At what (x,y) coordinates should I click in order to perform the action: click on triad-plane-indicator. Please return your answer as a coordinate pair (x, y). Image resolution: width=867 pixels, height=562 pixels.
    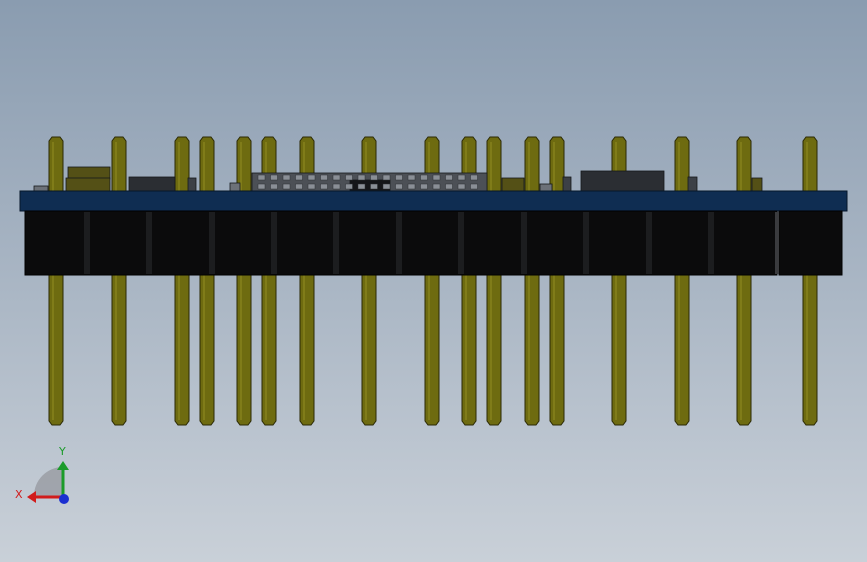
    Looking at the image, I should click on (48, 481).